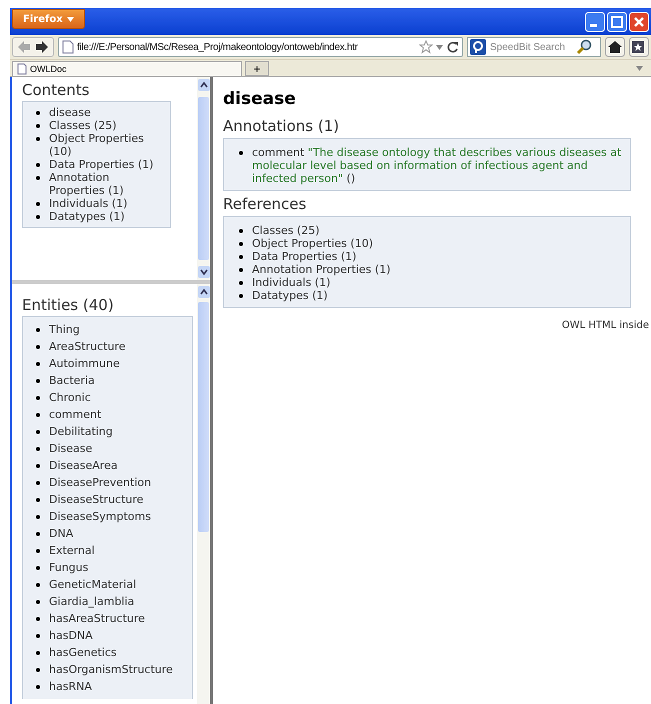  Describe the element at coordinates (312, 243) in the screenshot. I see `reference-link: Object Properties (10)` at that location.